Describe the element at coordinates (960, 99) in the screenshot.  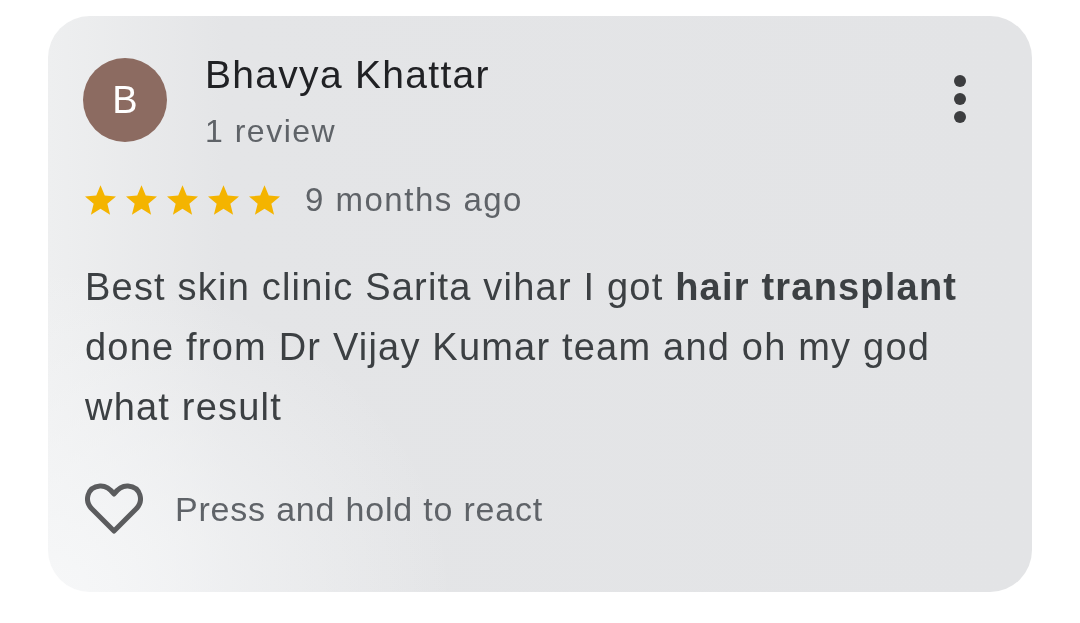
I see `more-options-icon` at that location.